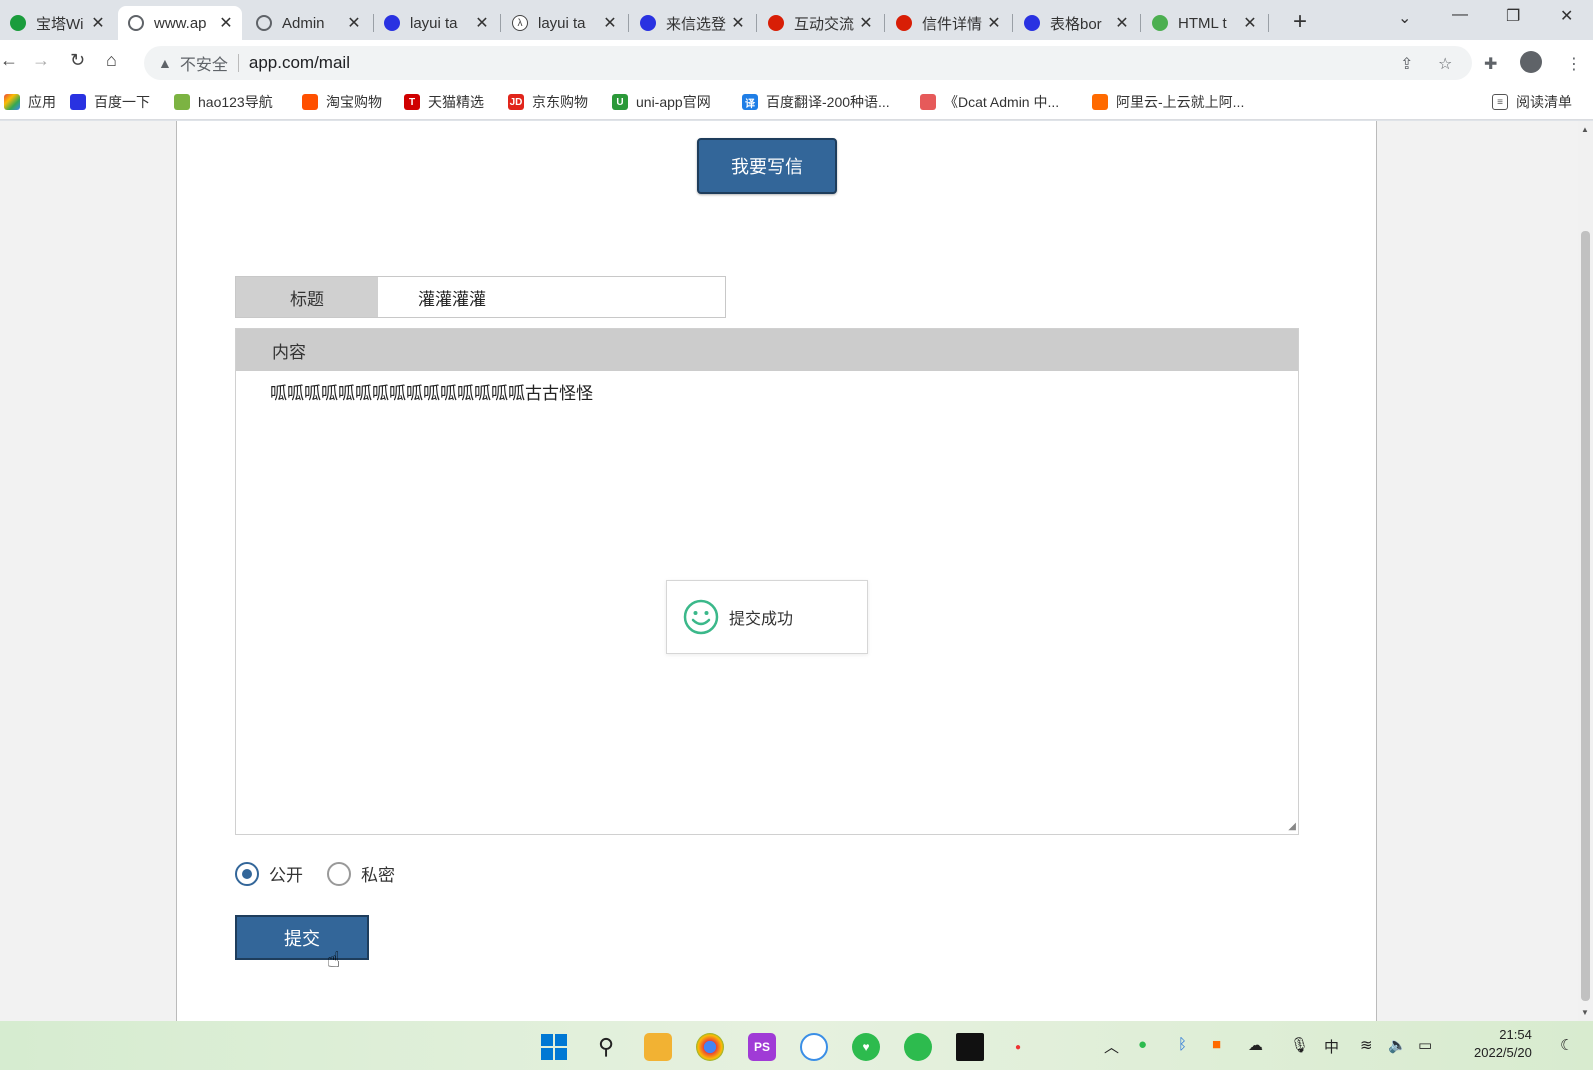 The image size is (1593, 1070). What do you see at coordinates (767, 166) in the screenshot?
I see `write-letter-button: 我要写信` at bounding box center [767, 166].